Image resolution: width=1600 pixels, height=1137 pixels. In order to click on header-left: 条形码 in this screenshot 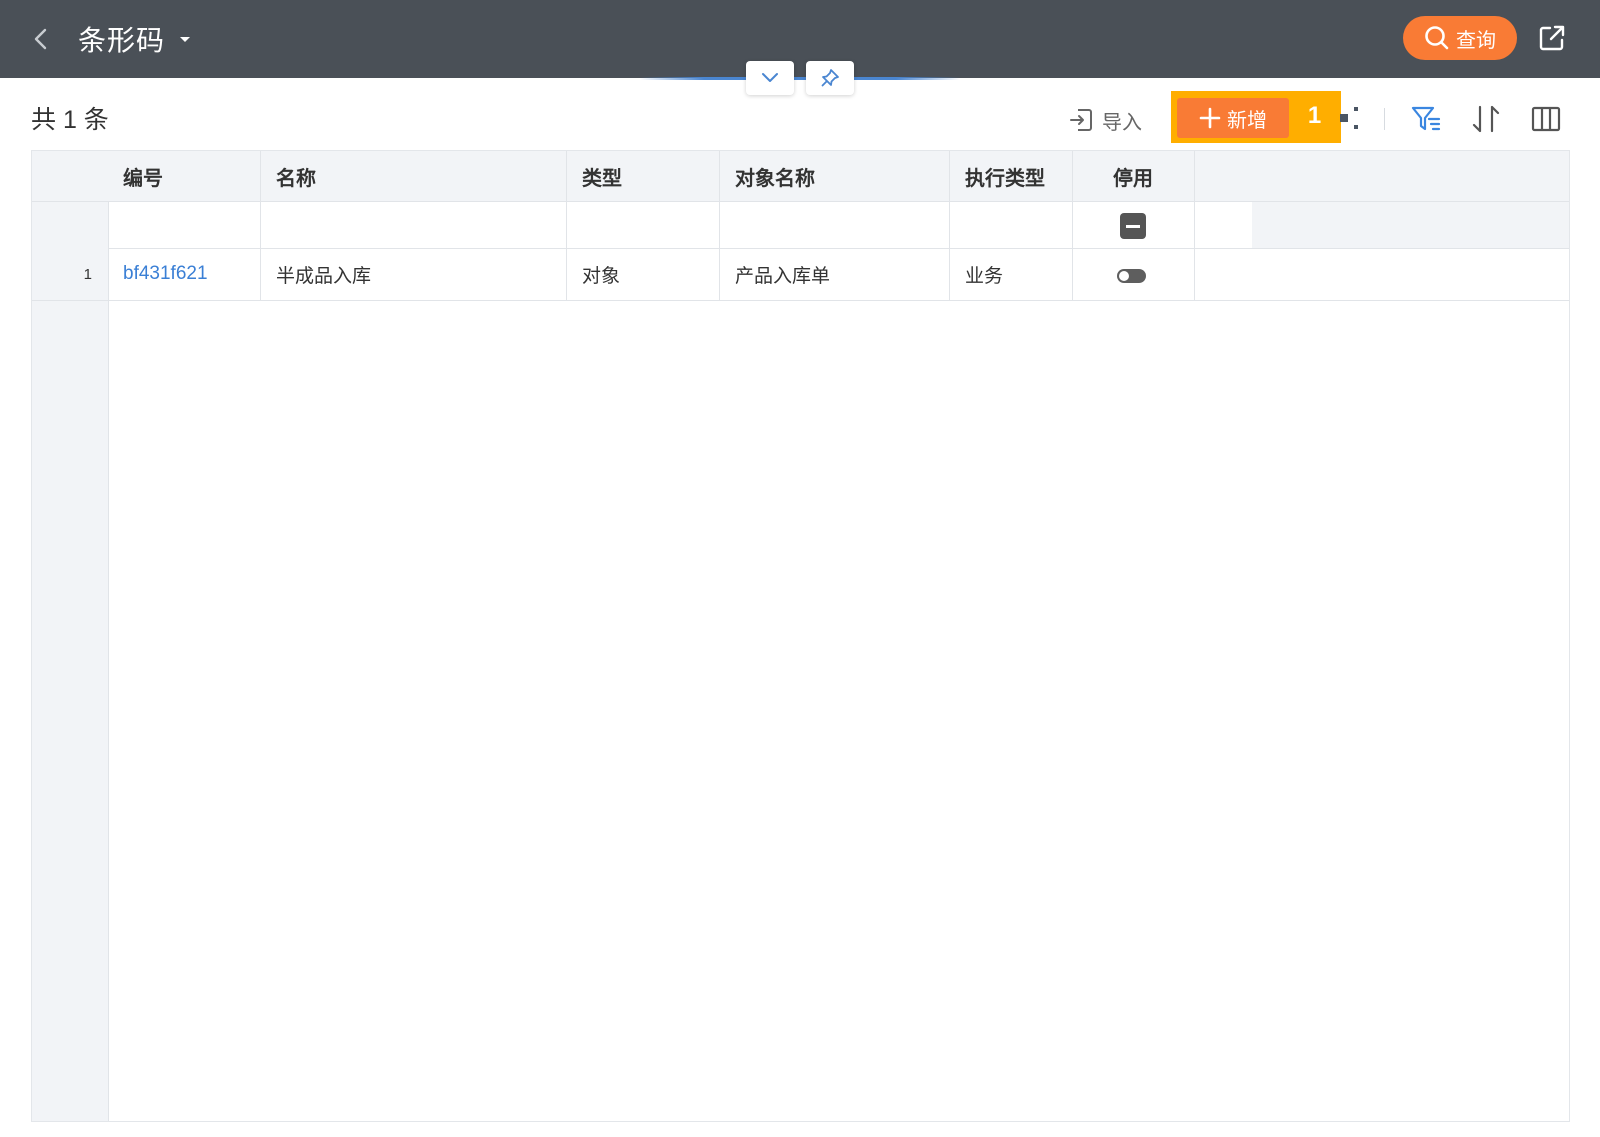, I will do `click(111, 39)`.